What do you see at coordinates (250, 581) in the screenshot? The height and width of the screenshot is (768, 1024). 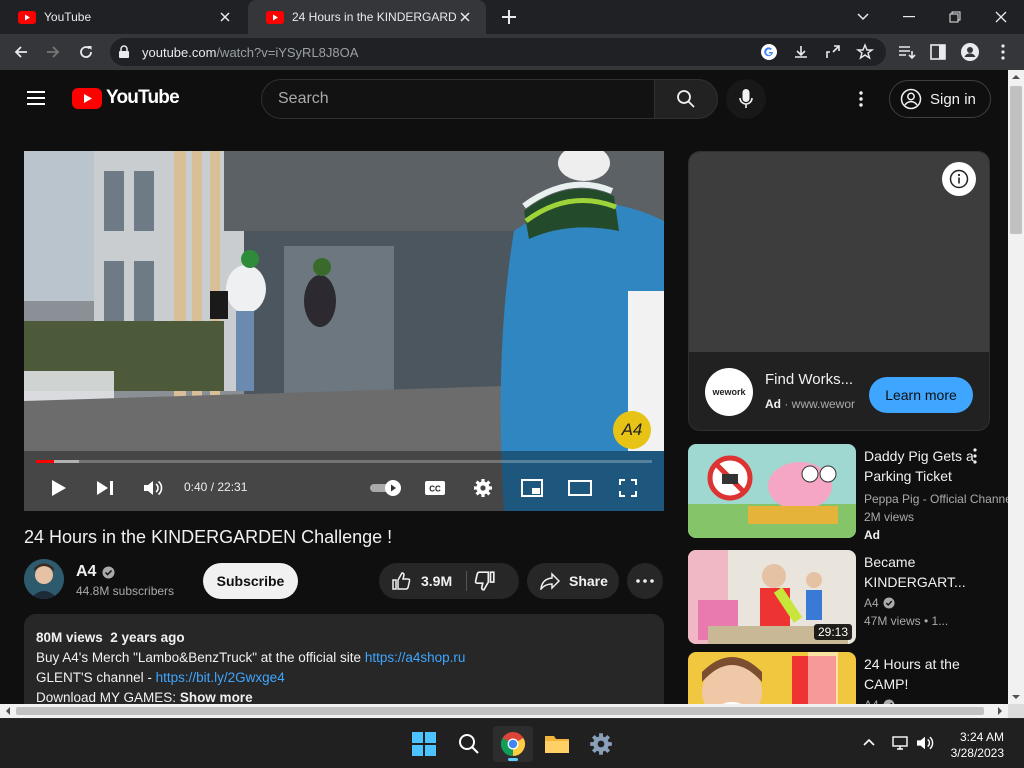 I see `subscribe-button: Subscribe` at bounding box center [250, 581].